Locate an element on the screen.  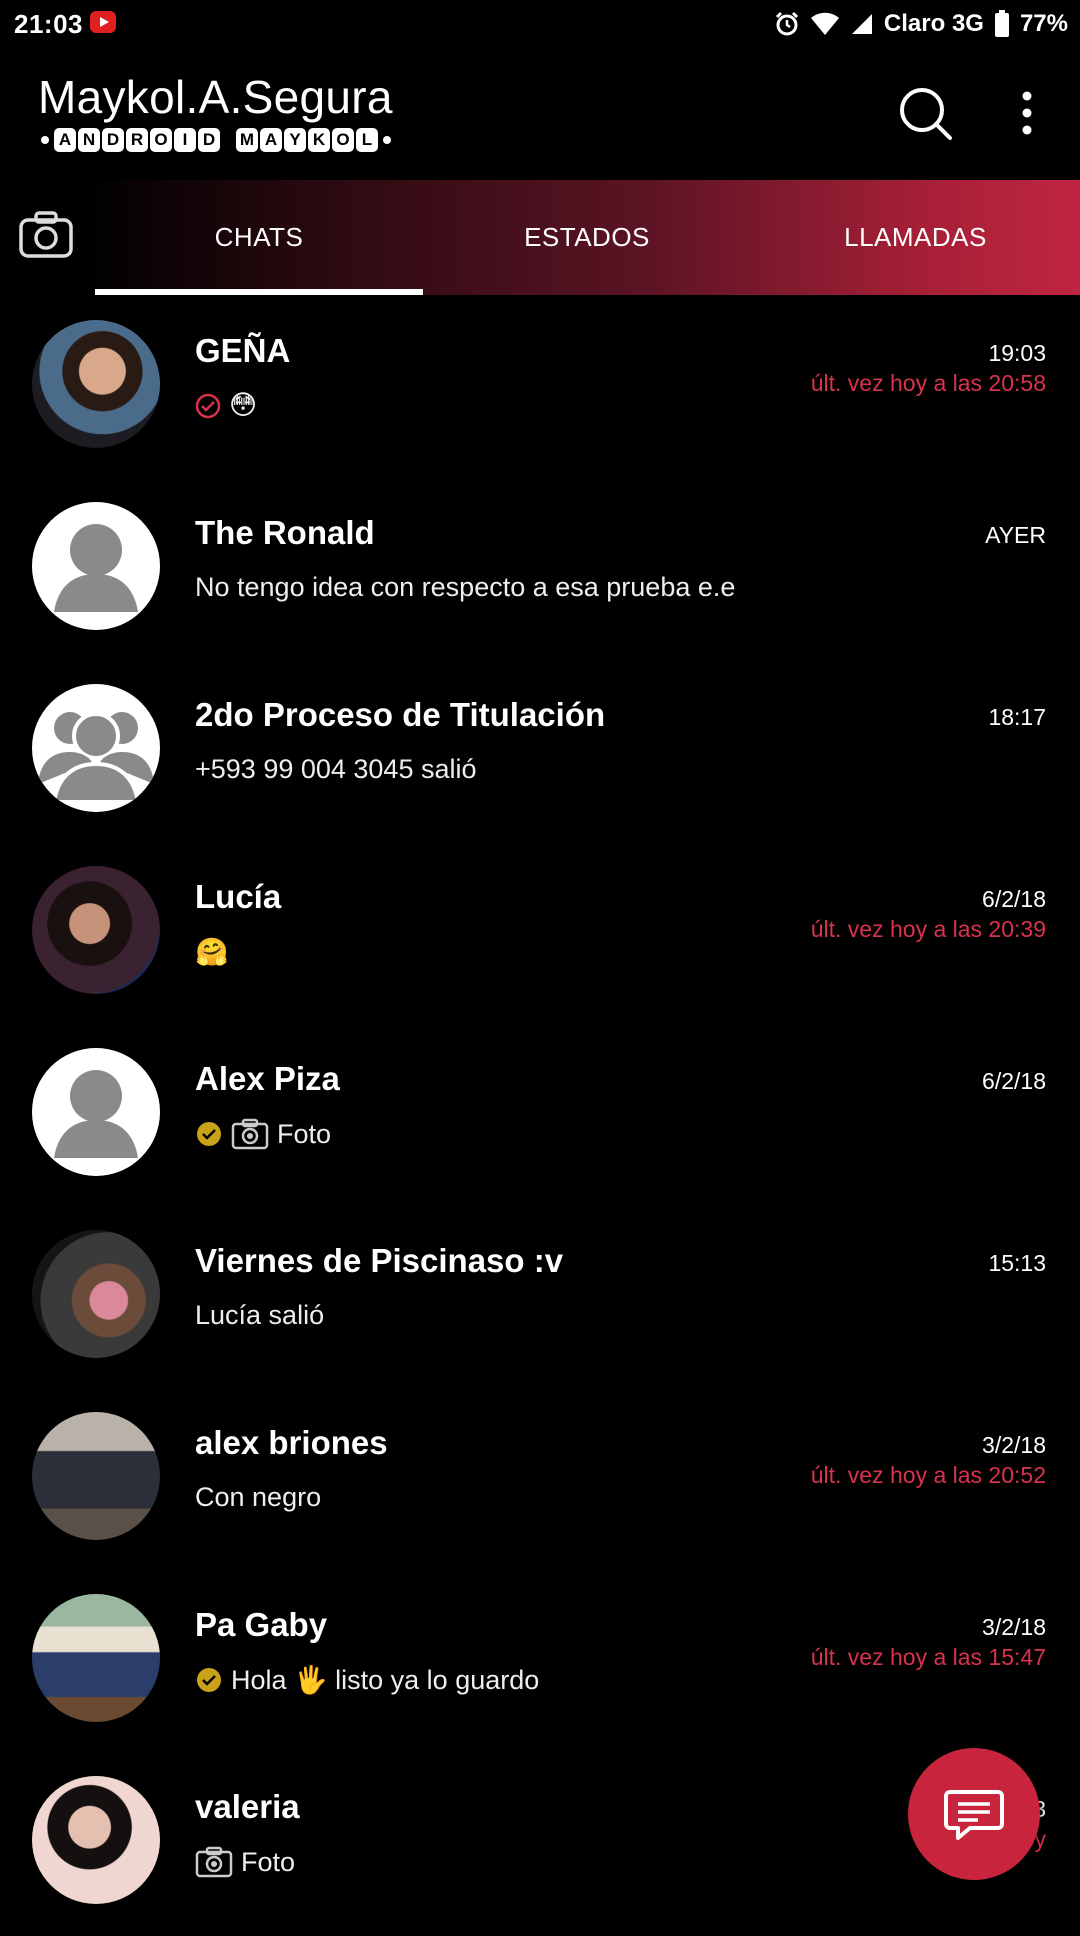
active-tab-indicator is located at coordinates (259, 292).